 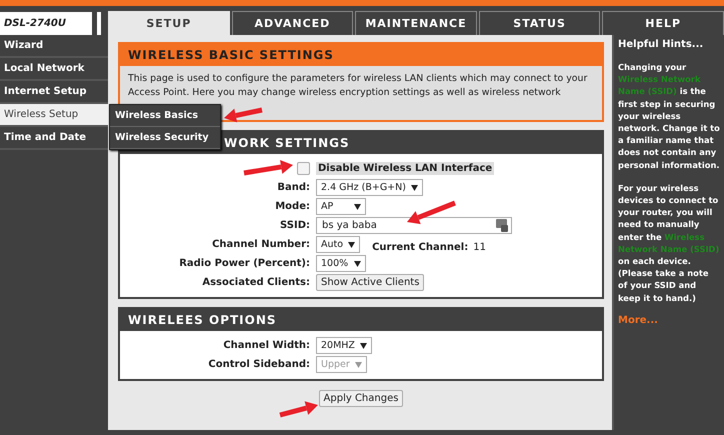 I want to click on dropdown-select: 20MHZ, so click(x=344, y=345).